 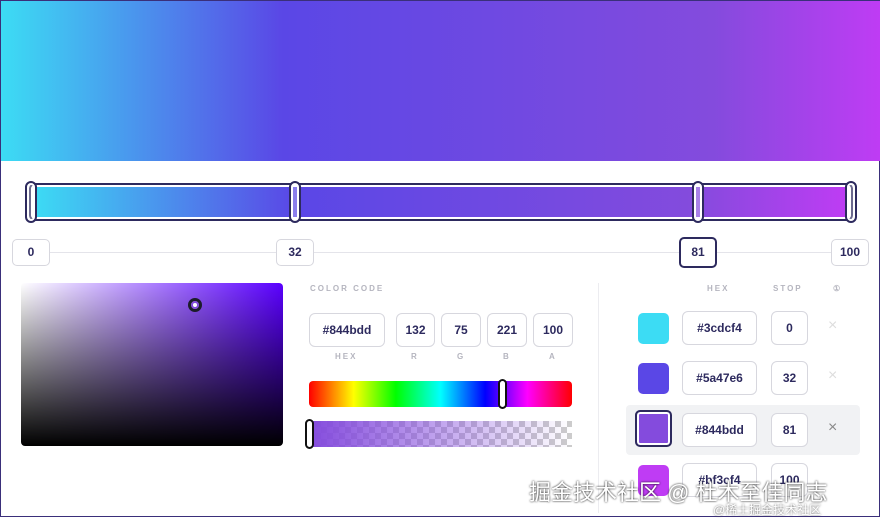 What do you see at coordinates (789, 430) in the screenshot?
I see `stop-position-input: 81` at bounding box center [789, 430].